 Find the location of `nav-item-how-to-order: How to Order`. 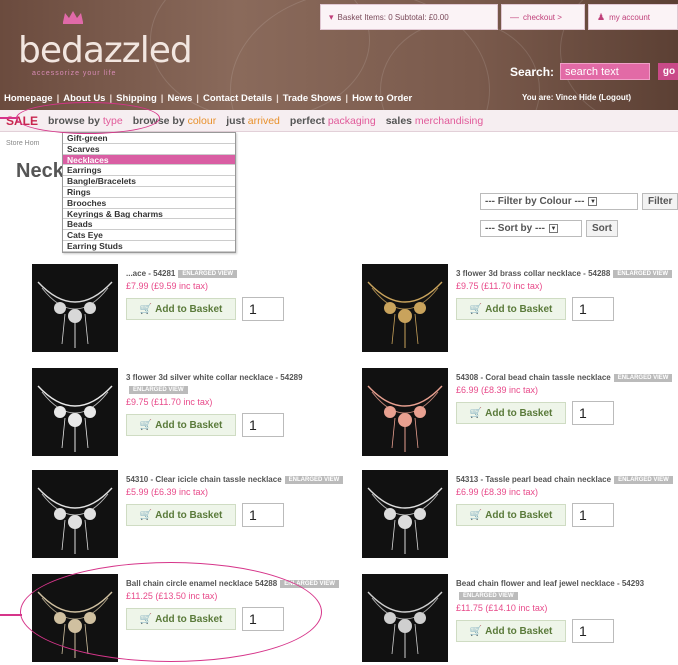

nav-item-how-to-order: How to Order is located at coordinates (382, 98).